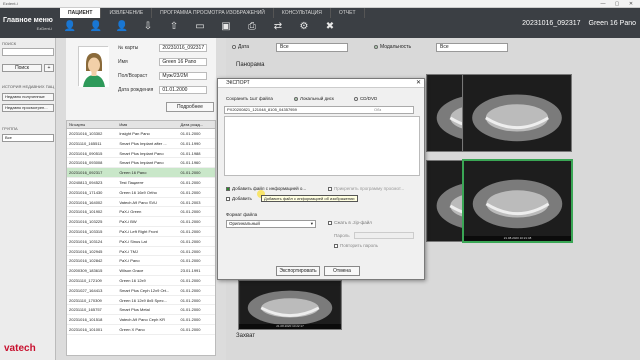  I want to click on modality-select: Все, so click(472, 47).